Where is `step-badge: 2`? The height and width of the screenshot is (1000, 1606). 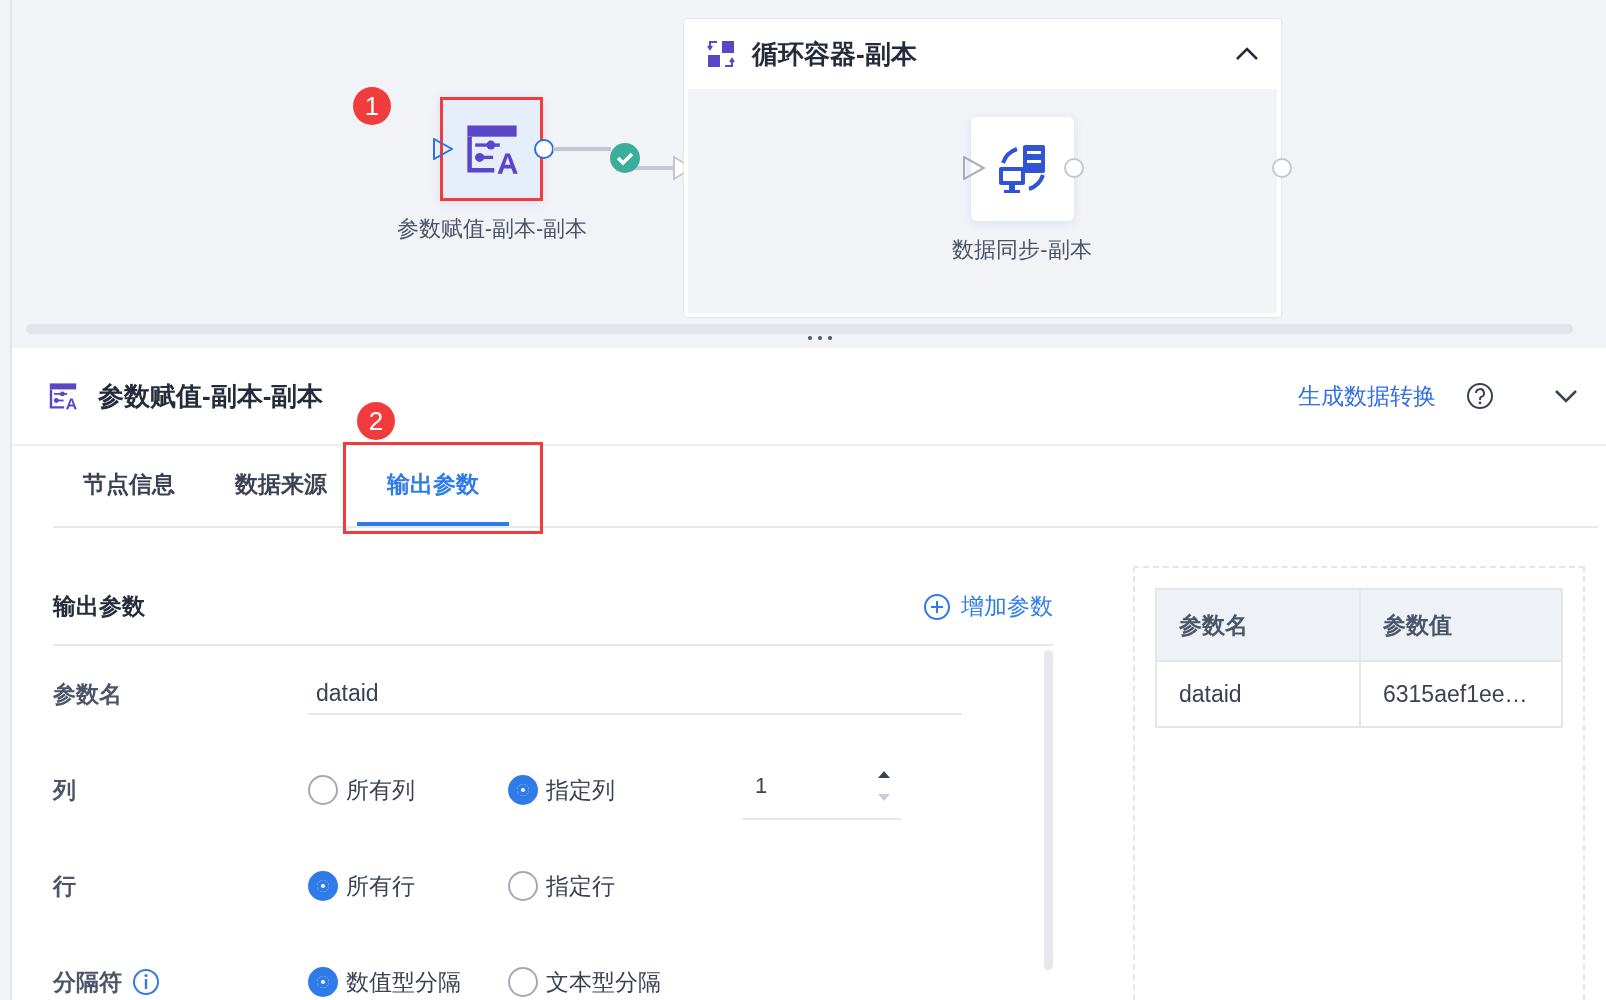
step-badge: 2 is located at coordinates (376, 421).